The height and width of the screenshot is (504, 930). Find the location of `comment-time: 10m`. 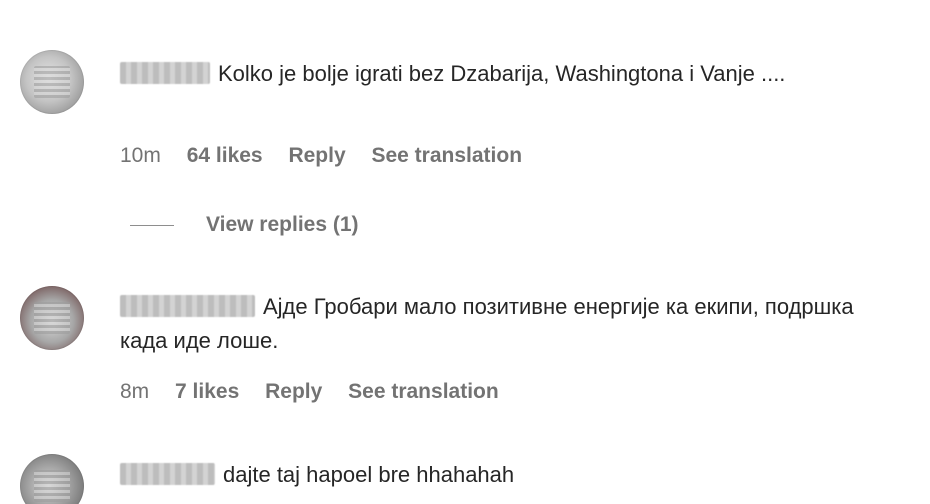

comment-time: 10m is located at coordinates (140, 155).